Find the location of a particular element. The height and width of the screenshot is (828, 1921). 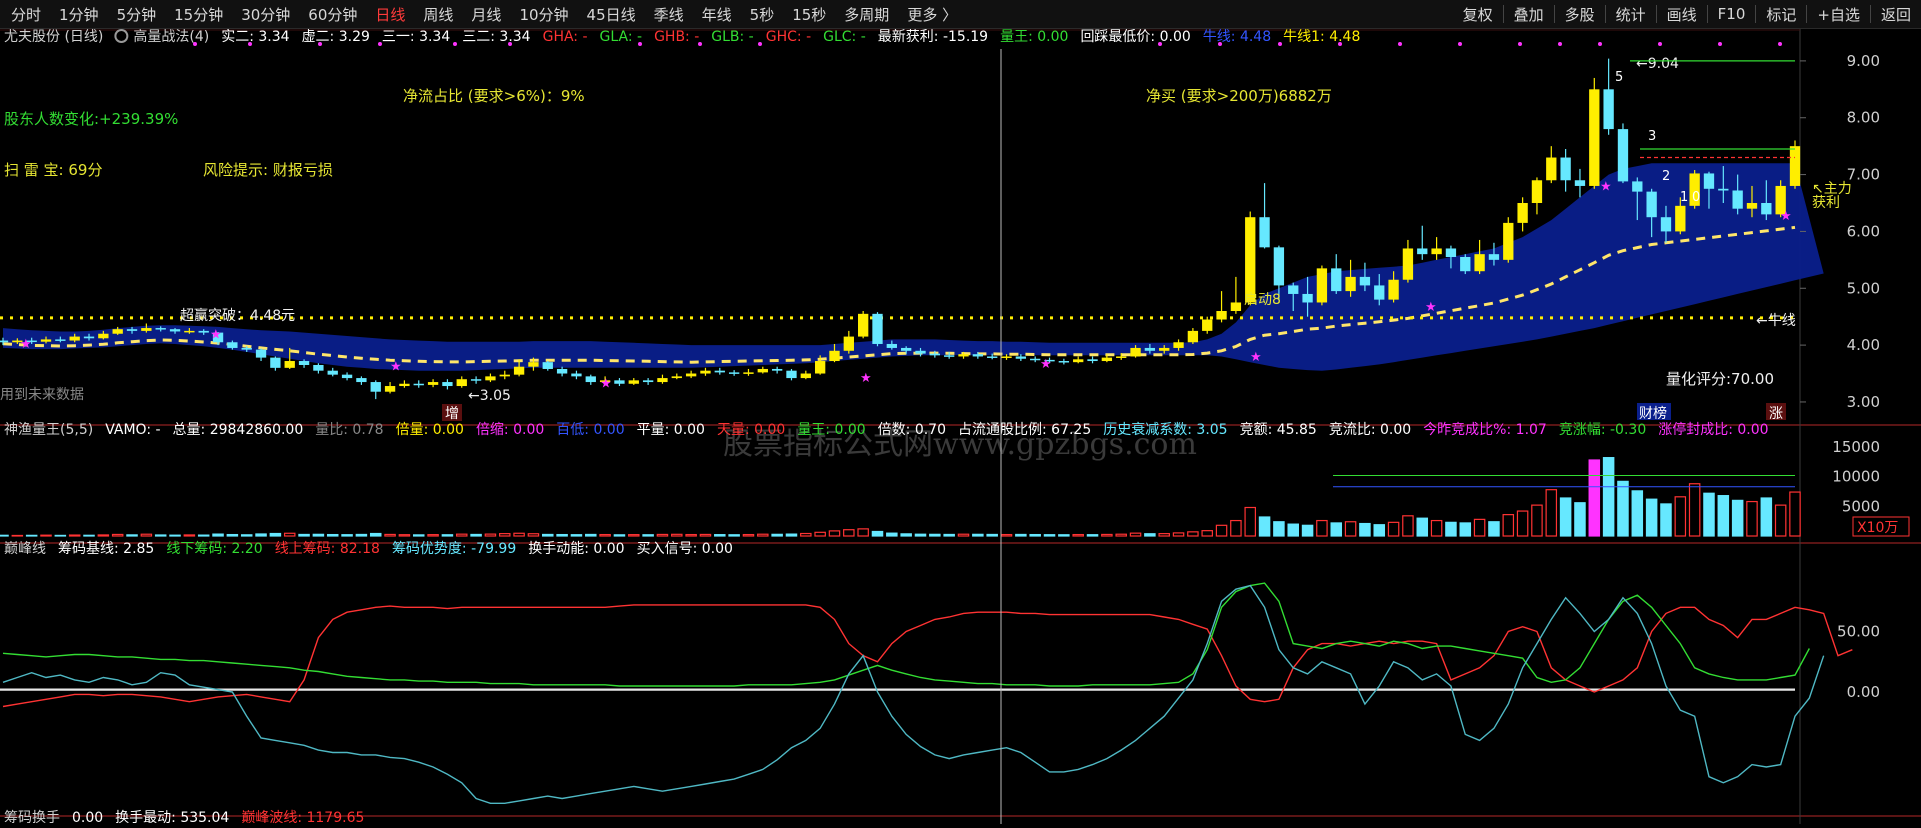

tool-button-4: 画线 is located at coordinates (1682, 14).